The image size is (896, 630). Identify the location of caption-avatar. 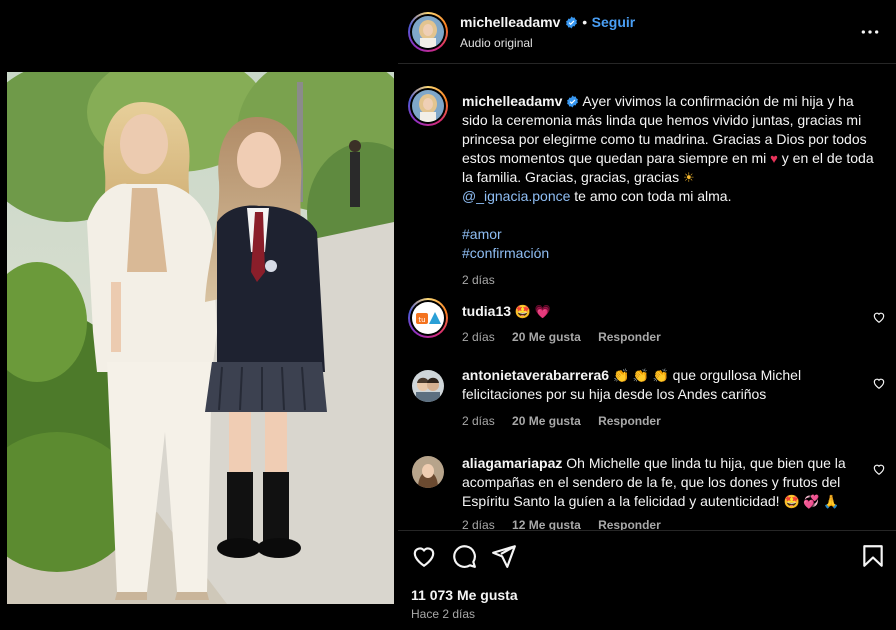
(428, 106).